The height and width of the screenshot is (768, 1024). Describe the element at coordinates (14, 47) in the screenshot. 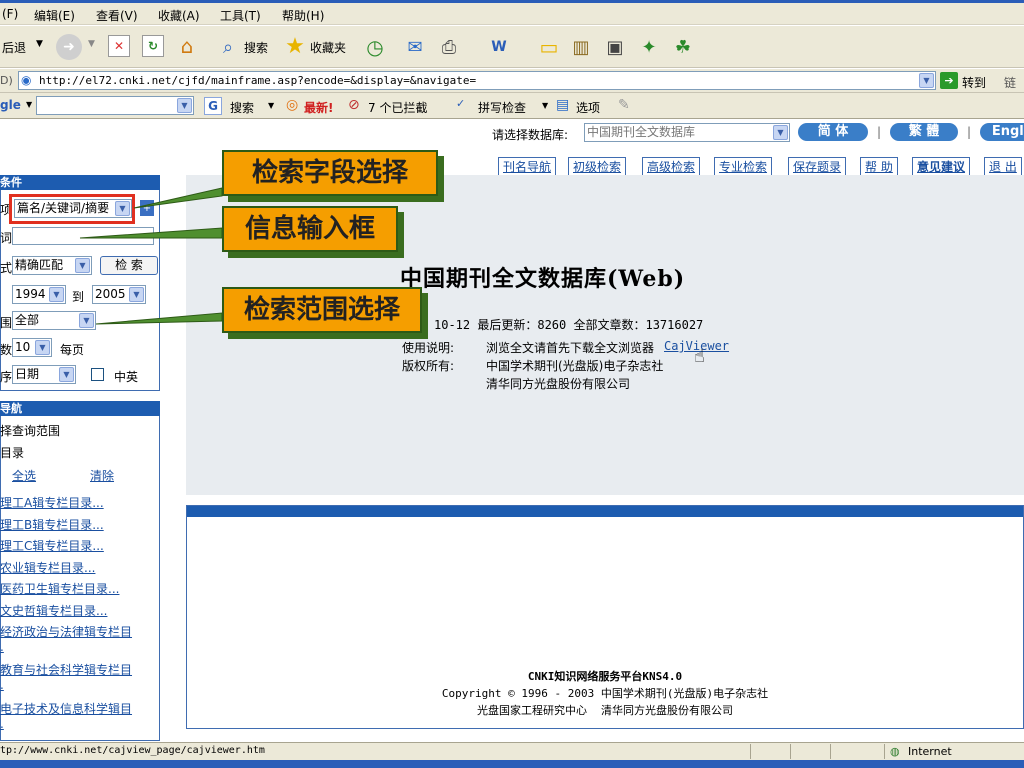

I see `back-button: 后退` at that location.